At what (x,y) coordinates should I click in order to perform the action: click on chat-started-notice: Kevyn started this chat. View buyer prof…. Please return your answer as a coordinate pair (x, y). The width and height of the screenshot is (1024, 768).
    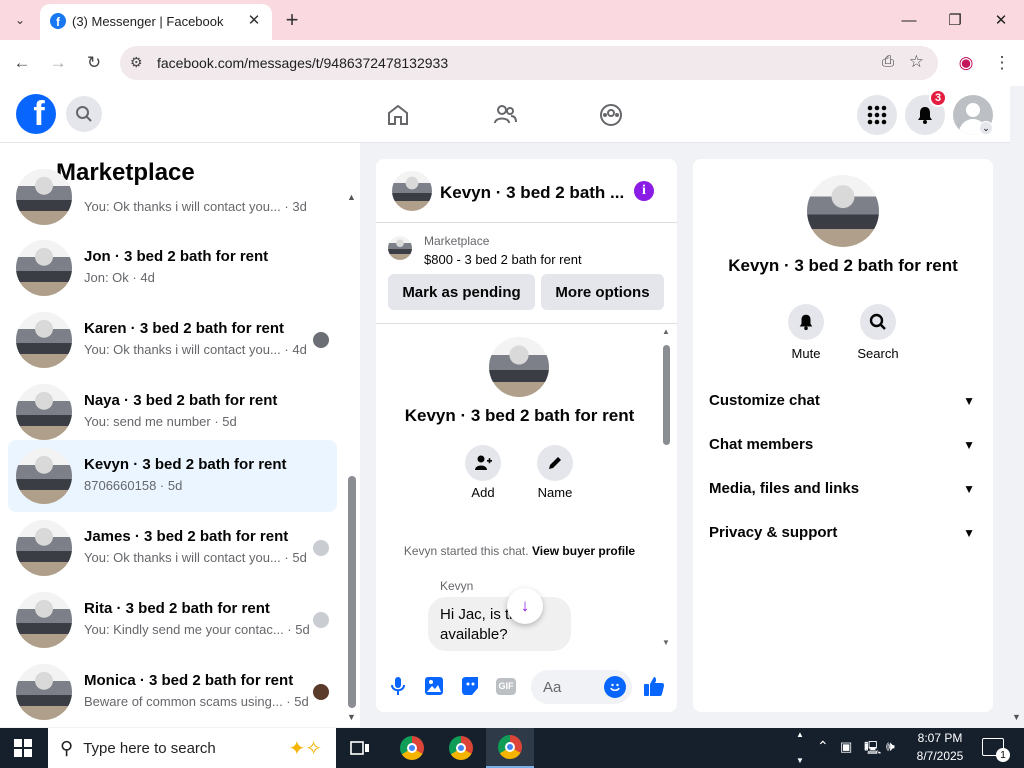
    Looking at the image, I should click on (519, 551).